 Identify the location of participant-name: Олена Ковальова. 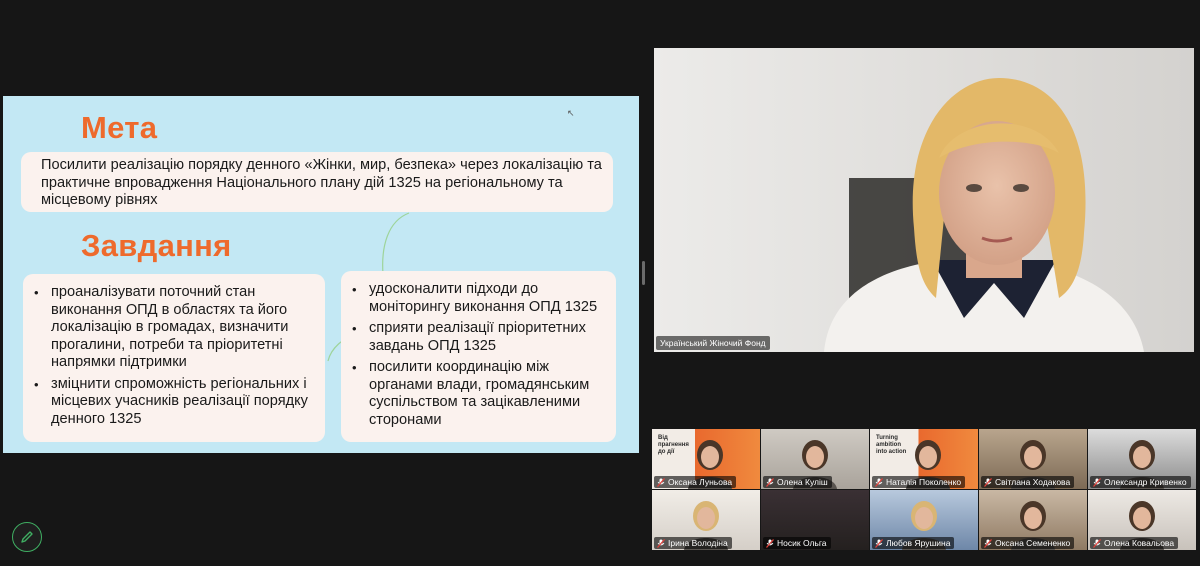
(1139, 543).